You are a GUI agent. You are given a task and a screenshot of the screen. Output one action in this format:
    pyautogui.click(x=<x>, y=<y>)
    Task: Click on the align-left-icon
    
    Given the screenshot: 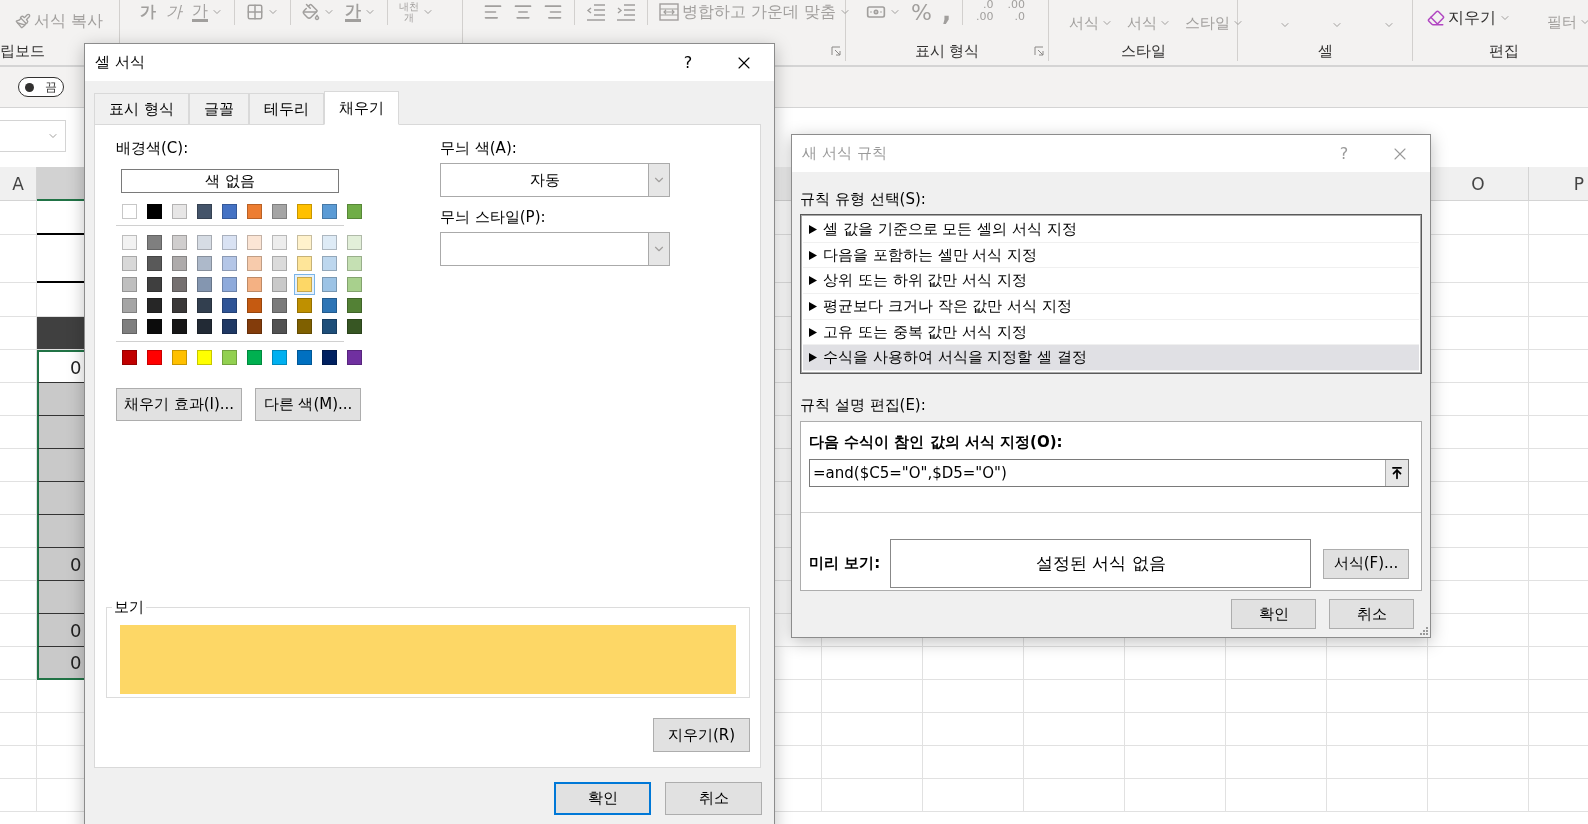 What is the action you would take?
    pyautogui.click(x=493, y=12)
    